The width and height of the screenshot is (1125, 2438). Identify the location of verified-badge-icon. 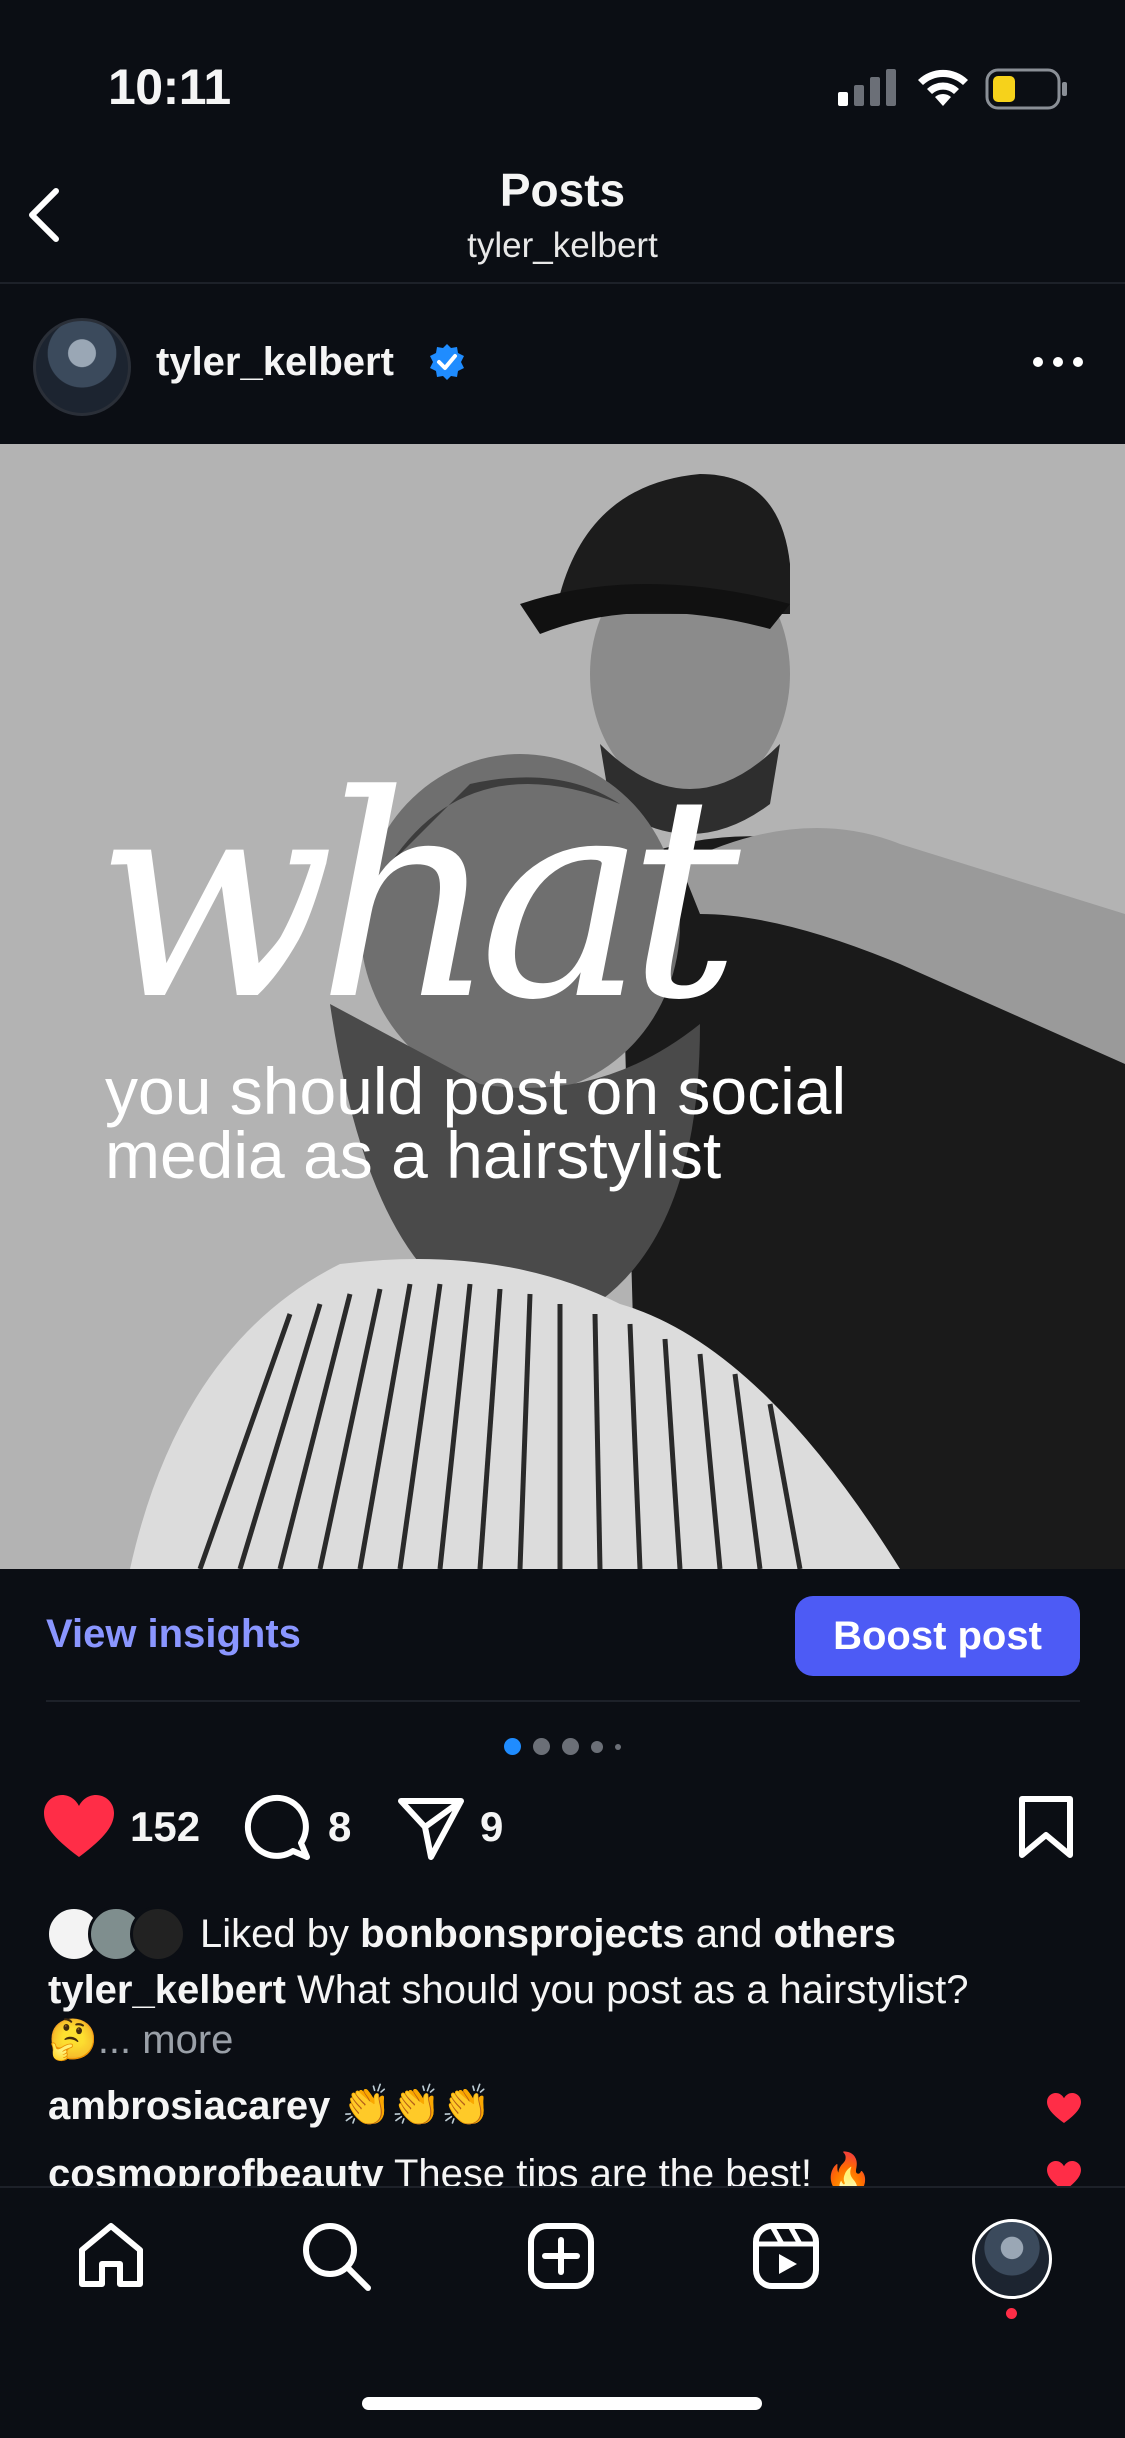
(447, 364).